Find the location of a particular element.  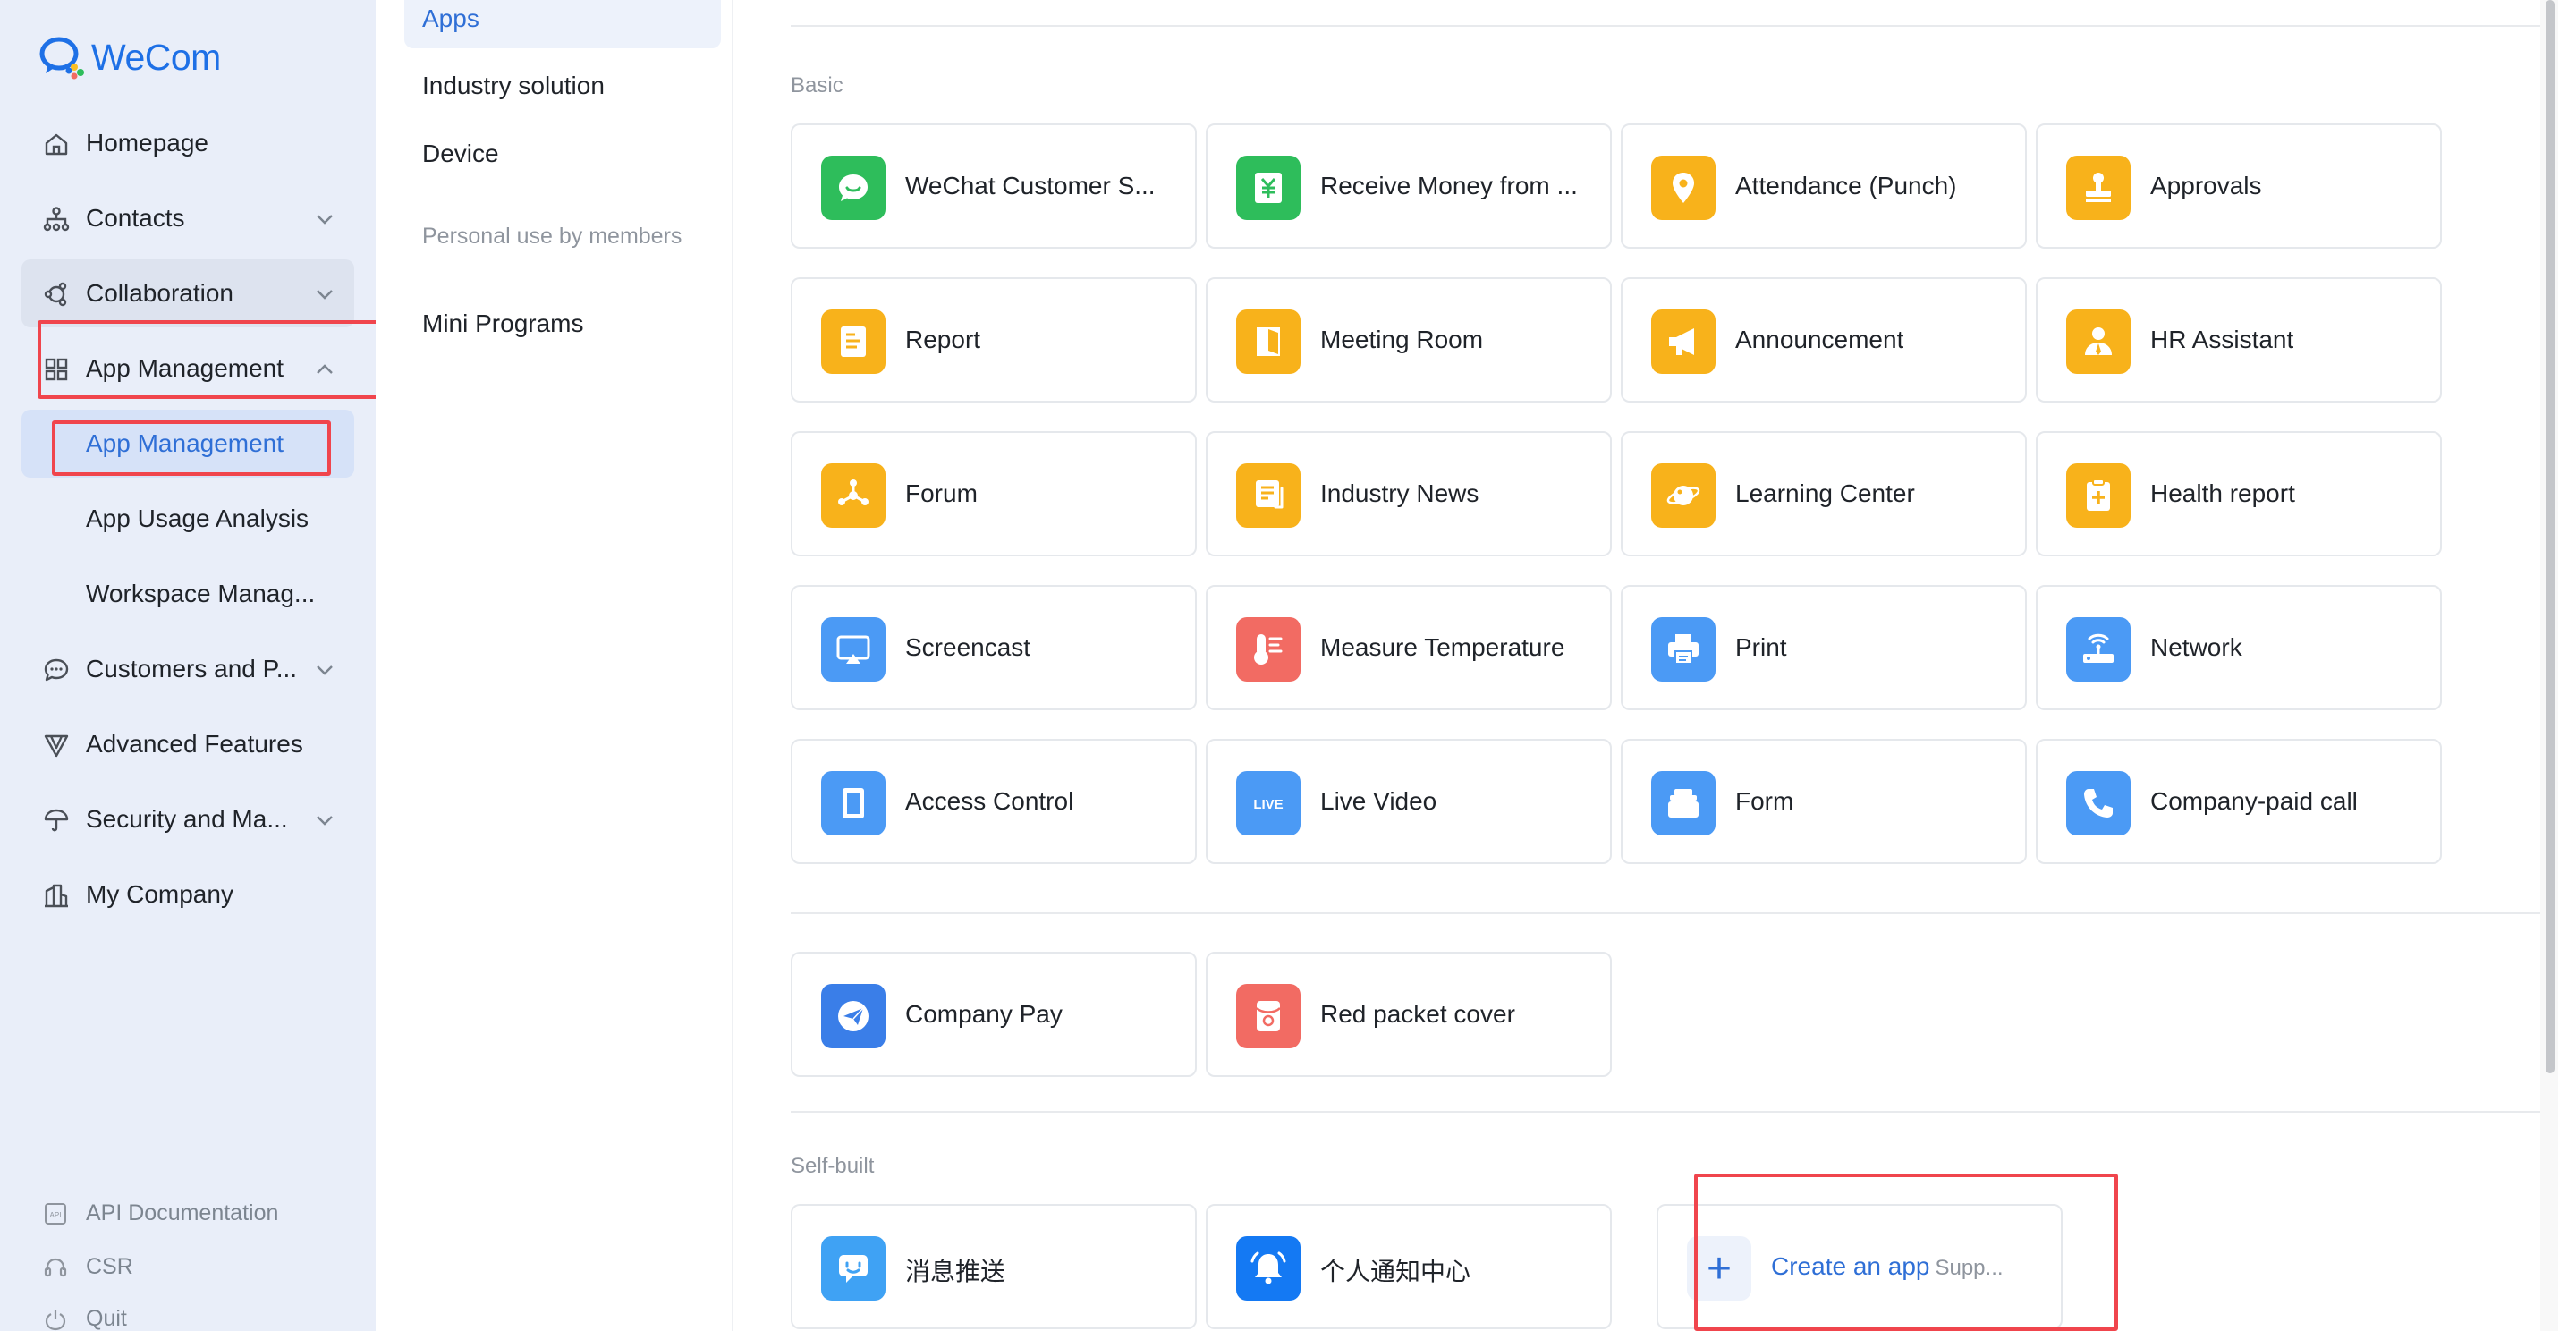

brand-name: WeCom is located at coordinates (156, 57).